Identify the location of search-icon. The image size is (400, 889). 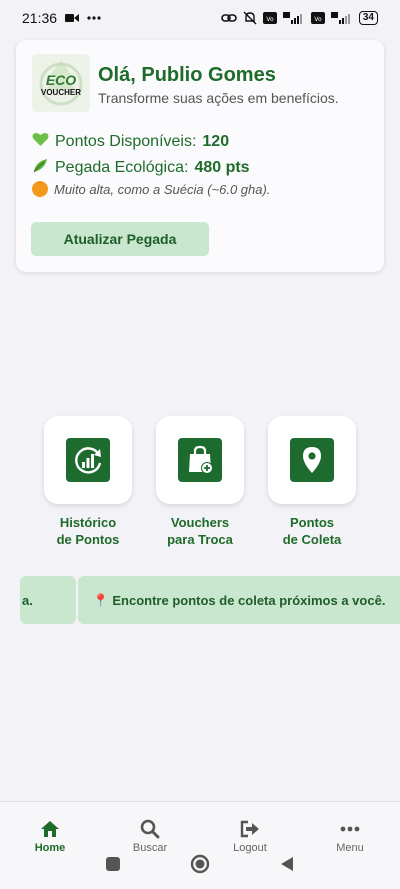
(150, 829).